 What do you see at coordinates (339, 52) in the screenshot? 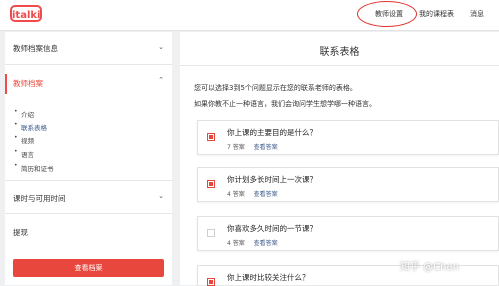
I see `page-title: 联系表格` at bounding box center [339, 52].